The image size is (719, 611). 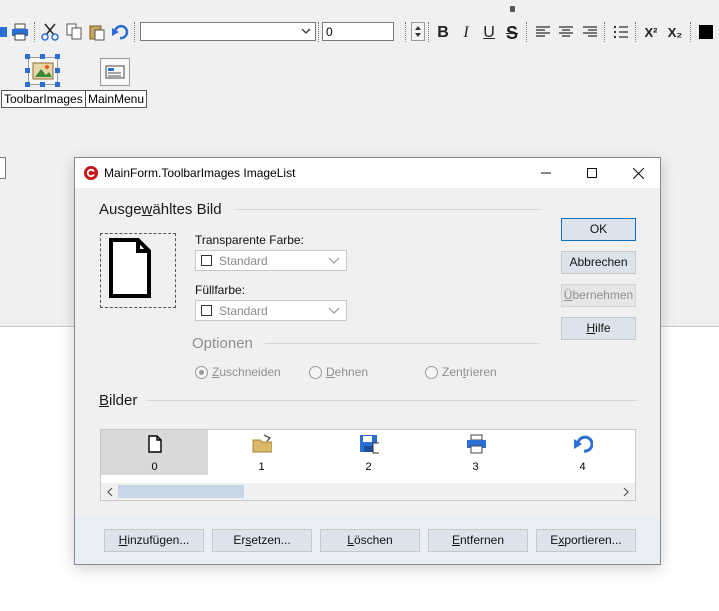 What do you see at coordinates (466, 33) in the screenshot?
I see `italic-icon: I` at bounding box center [466, 33].